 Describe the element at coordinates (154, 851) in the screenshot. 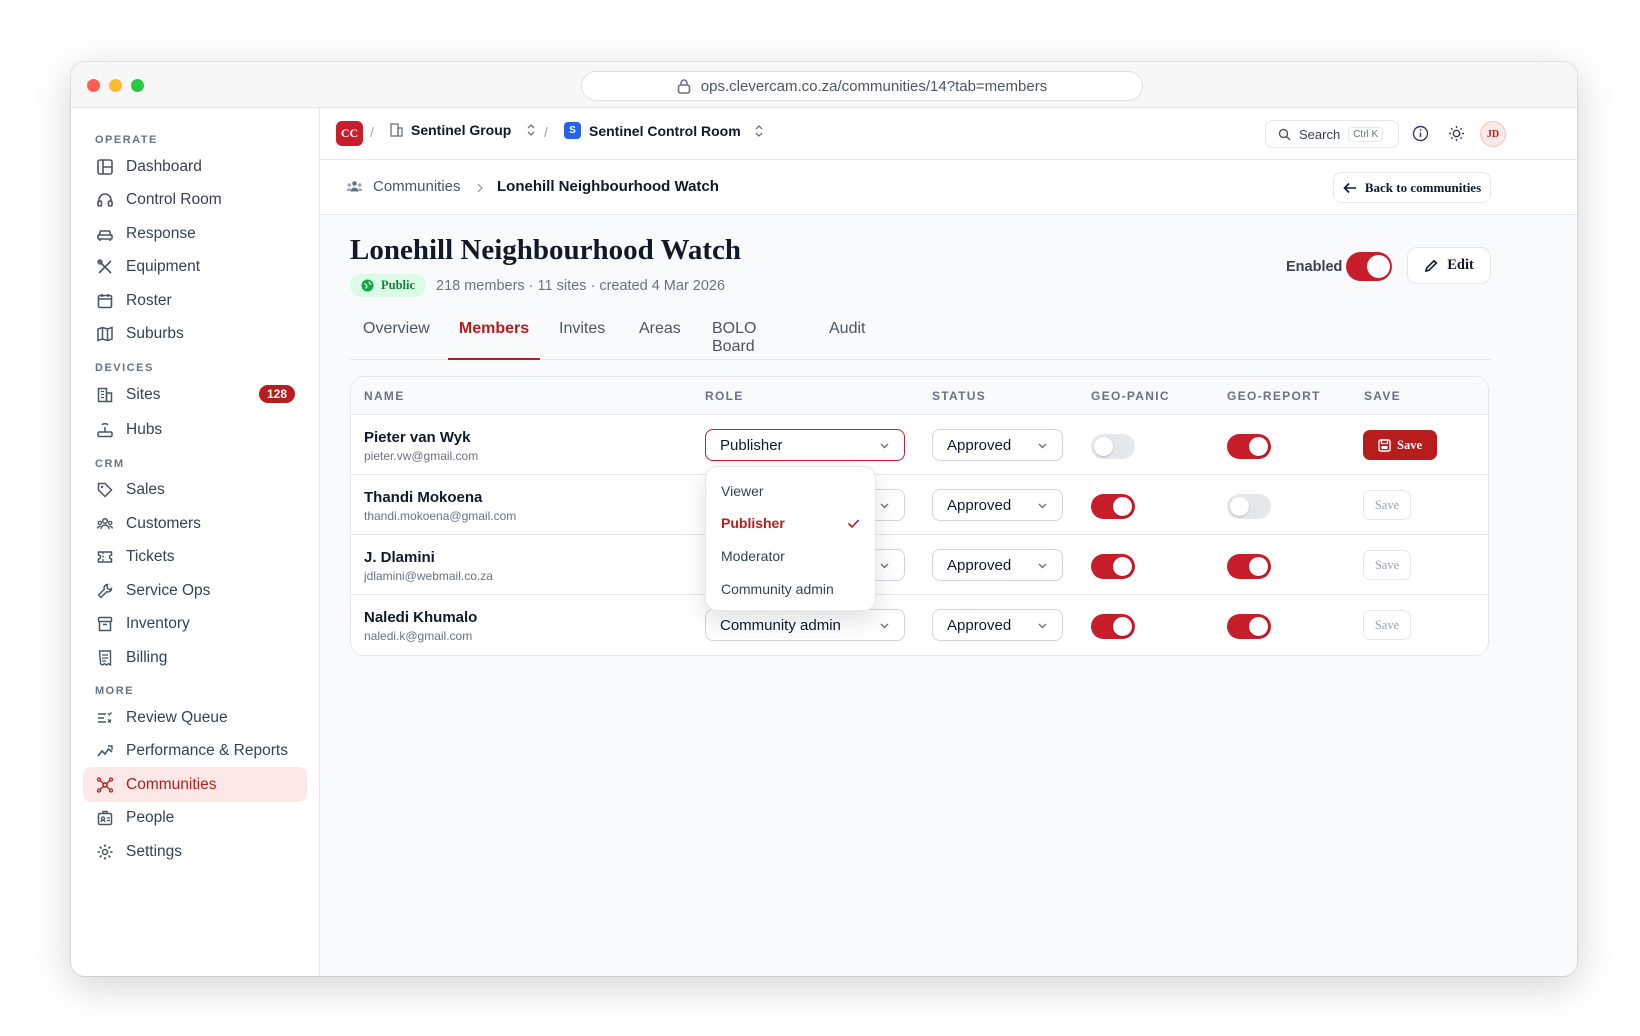

I see `sidebar-item-label: Settings` at that location.